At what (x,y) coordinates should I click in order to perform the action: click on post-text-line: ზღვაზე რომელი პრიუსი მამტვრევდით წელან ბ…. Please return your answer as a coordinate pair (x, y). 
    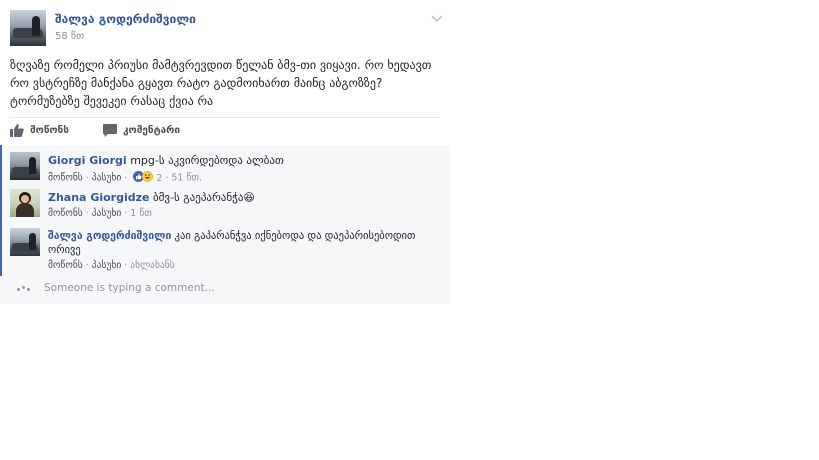
    Looking at the image, I should click on (221, 65).